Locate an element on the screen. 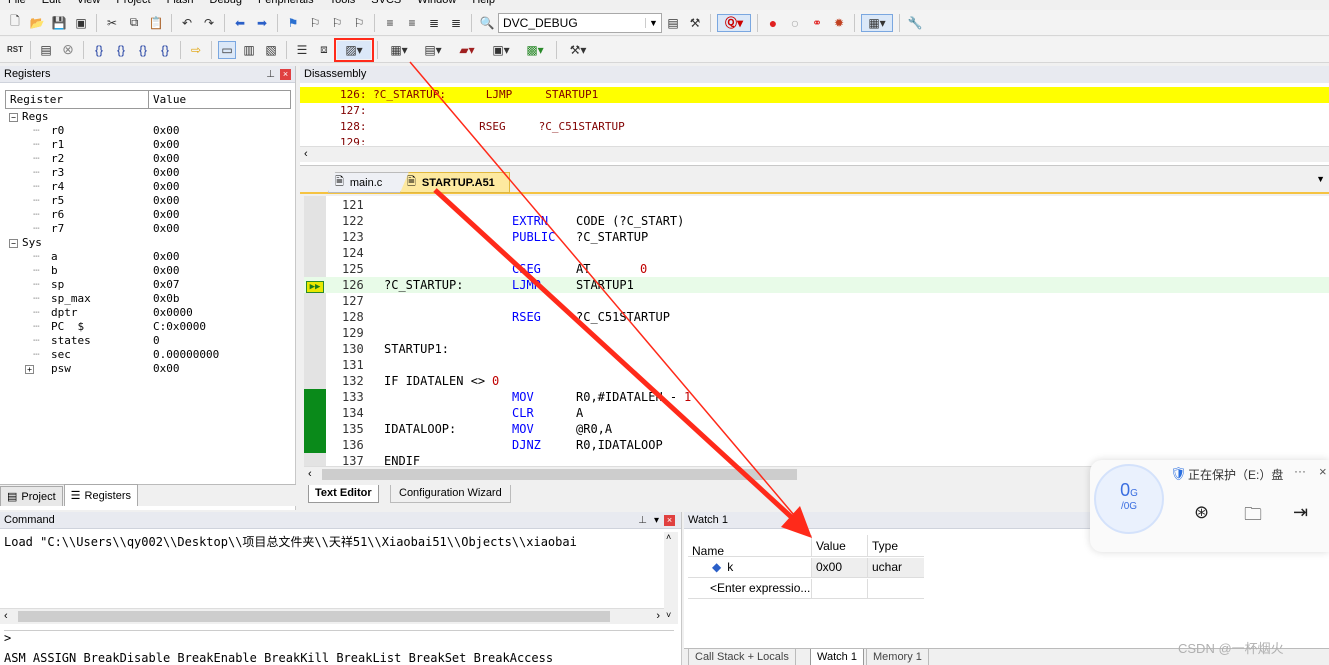 The height and width of the screenshot is (665, 1329). more-icon: ··· is located at coordinates (1300, 471).